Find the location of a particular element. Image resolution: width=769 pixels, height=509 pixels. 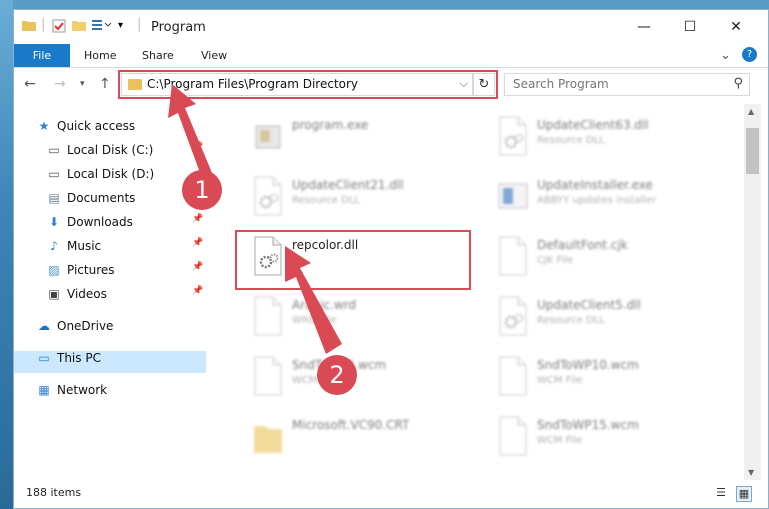

file-name: program.exe is located at coordinates (330, 125).